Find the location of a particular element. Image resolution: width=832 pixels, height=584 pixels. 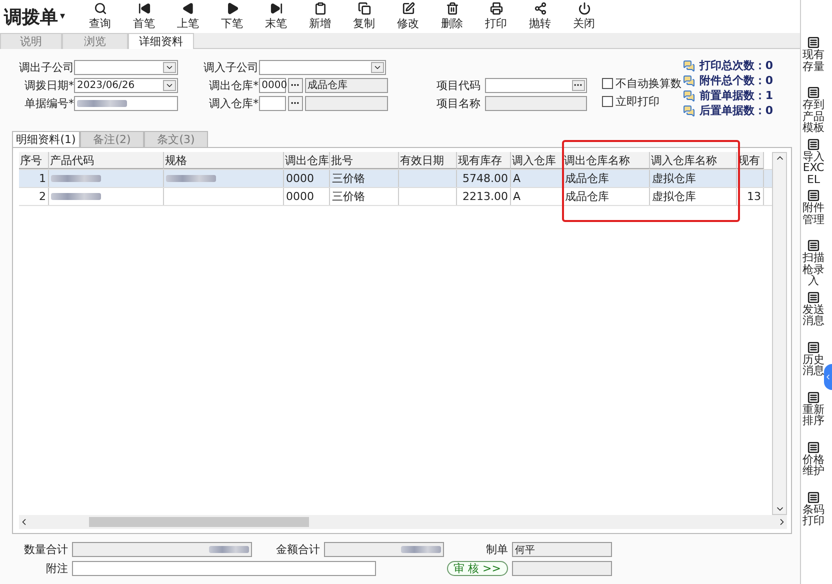

count-label: 打印总次数：0 is located at coordinates (736, 65).